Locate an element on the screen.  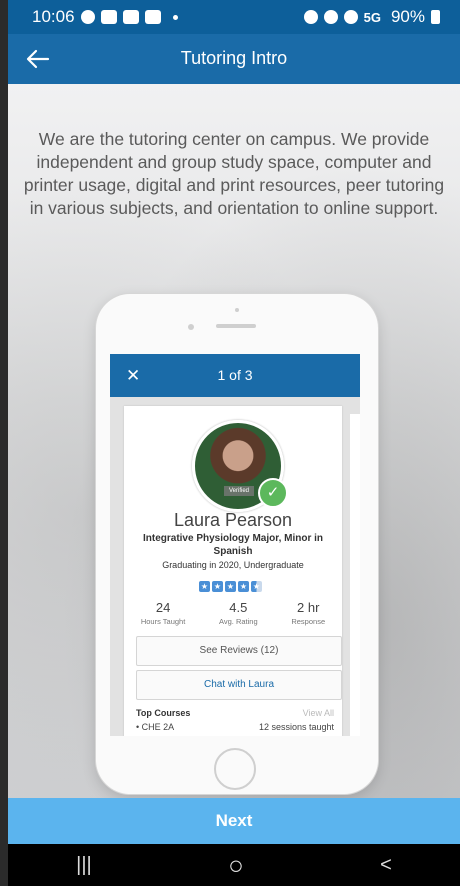
next-button: Next is located at coordinates (234, 821).